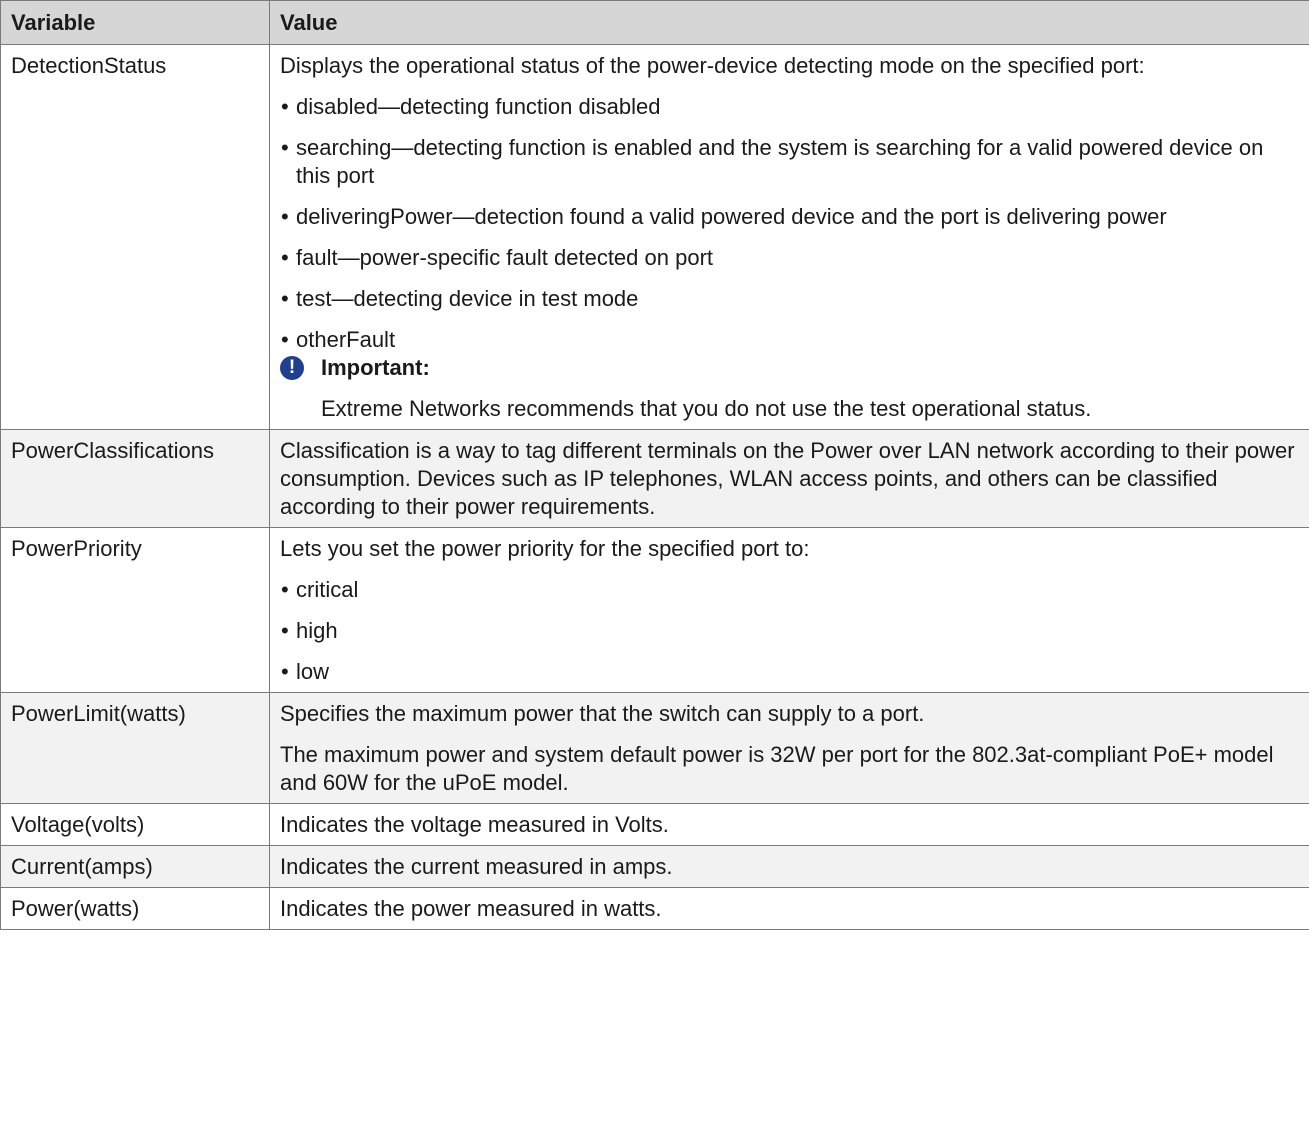  I want to click on variable-cell: Power(watts), so click(135, 908).